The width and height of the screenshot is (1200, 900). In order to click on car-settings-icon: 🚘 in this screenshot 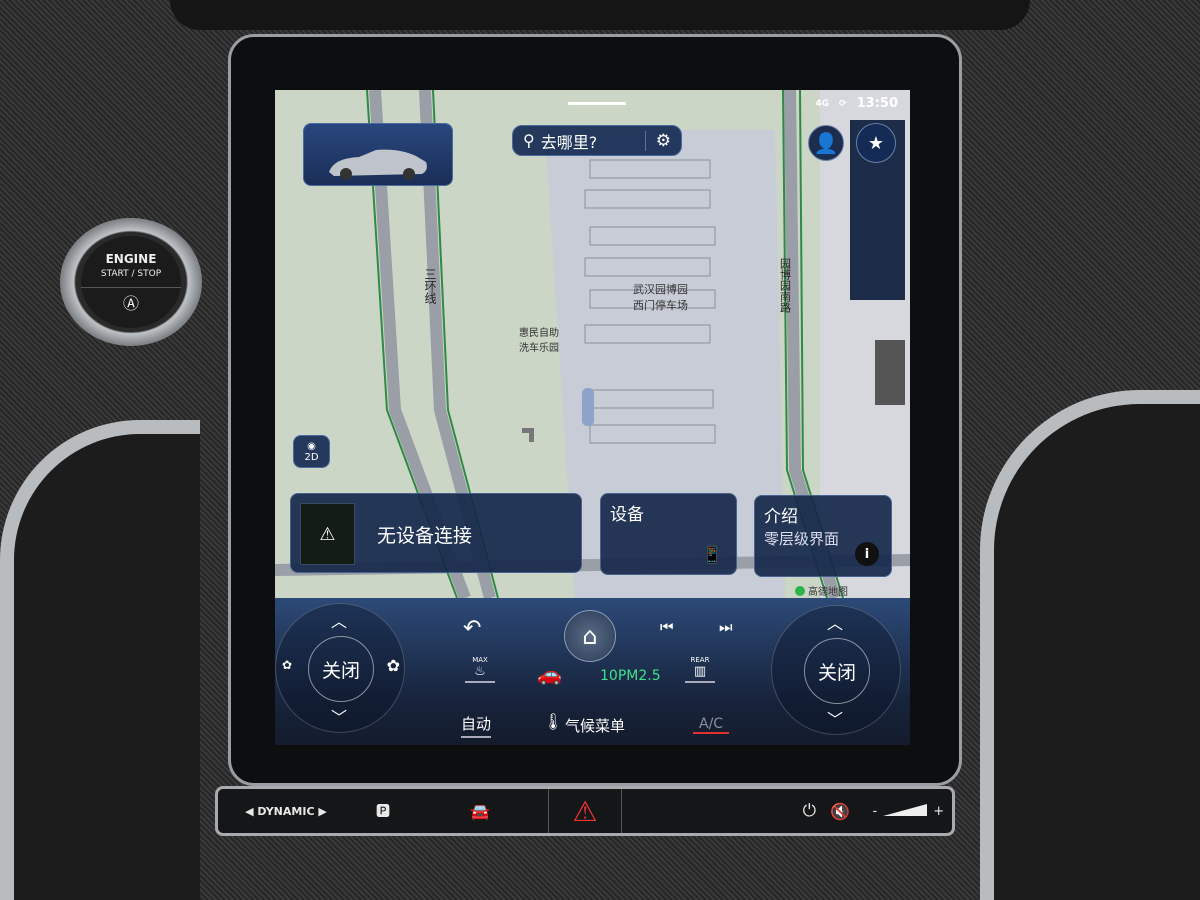, I will do `click(480, 811)`.